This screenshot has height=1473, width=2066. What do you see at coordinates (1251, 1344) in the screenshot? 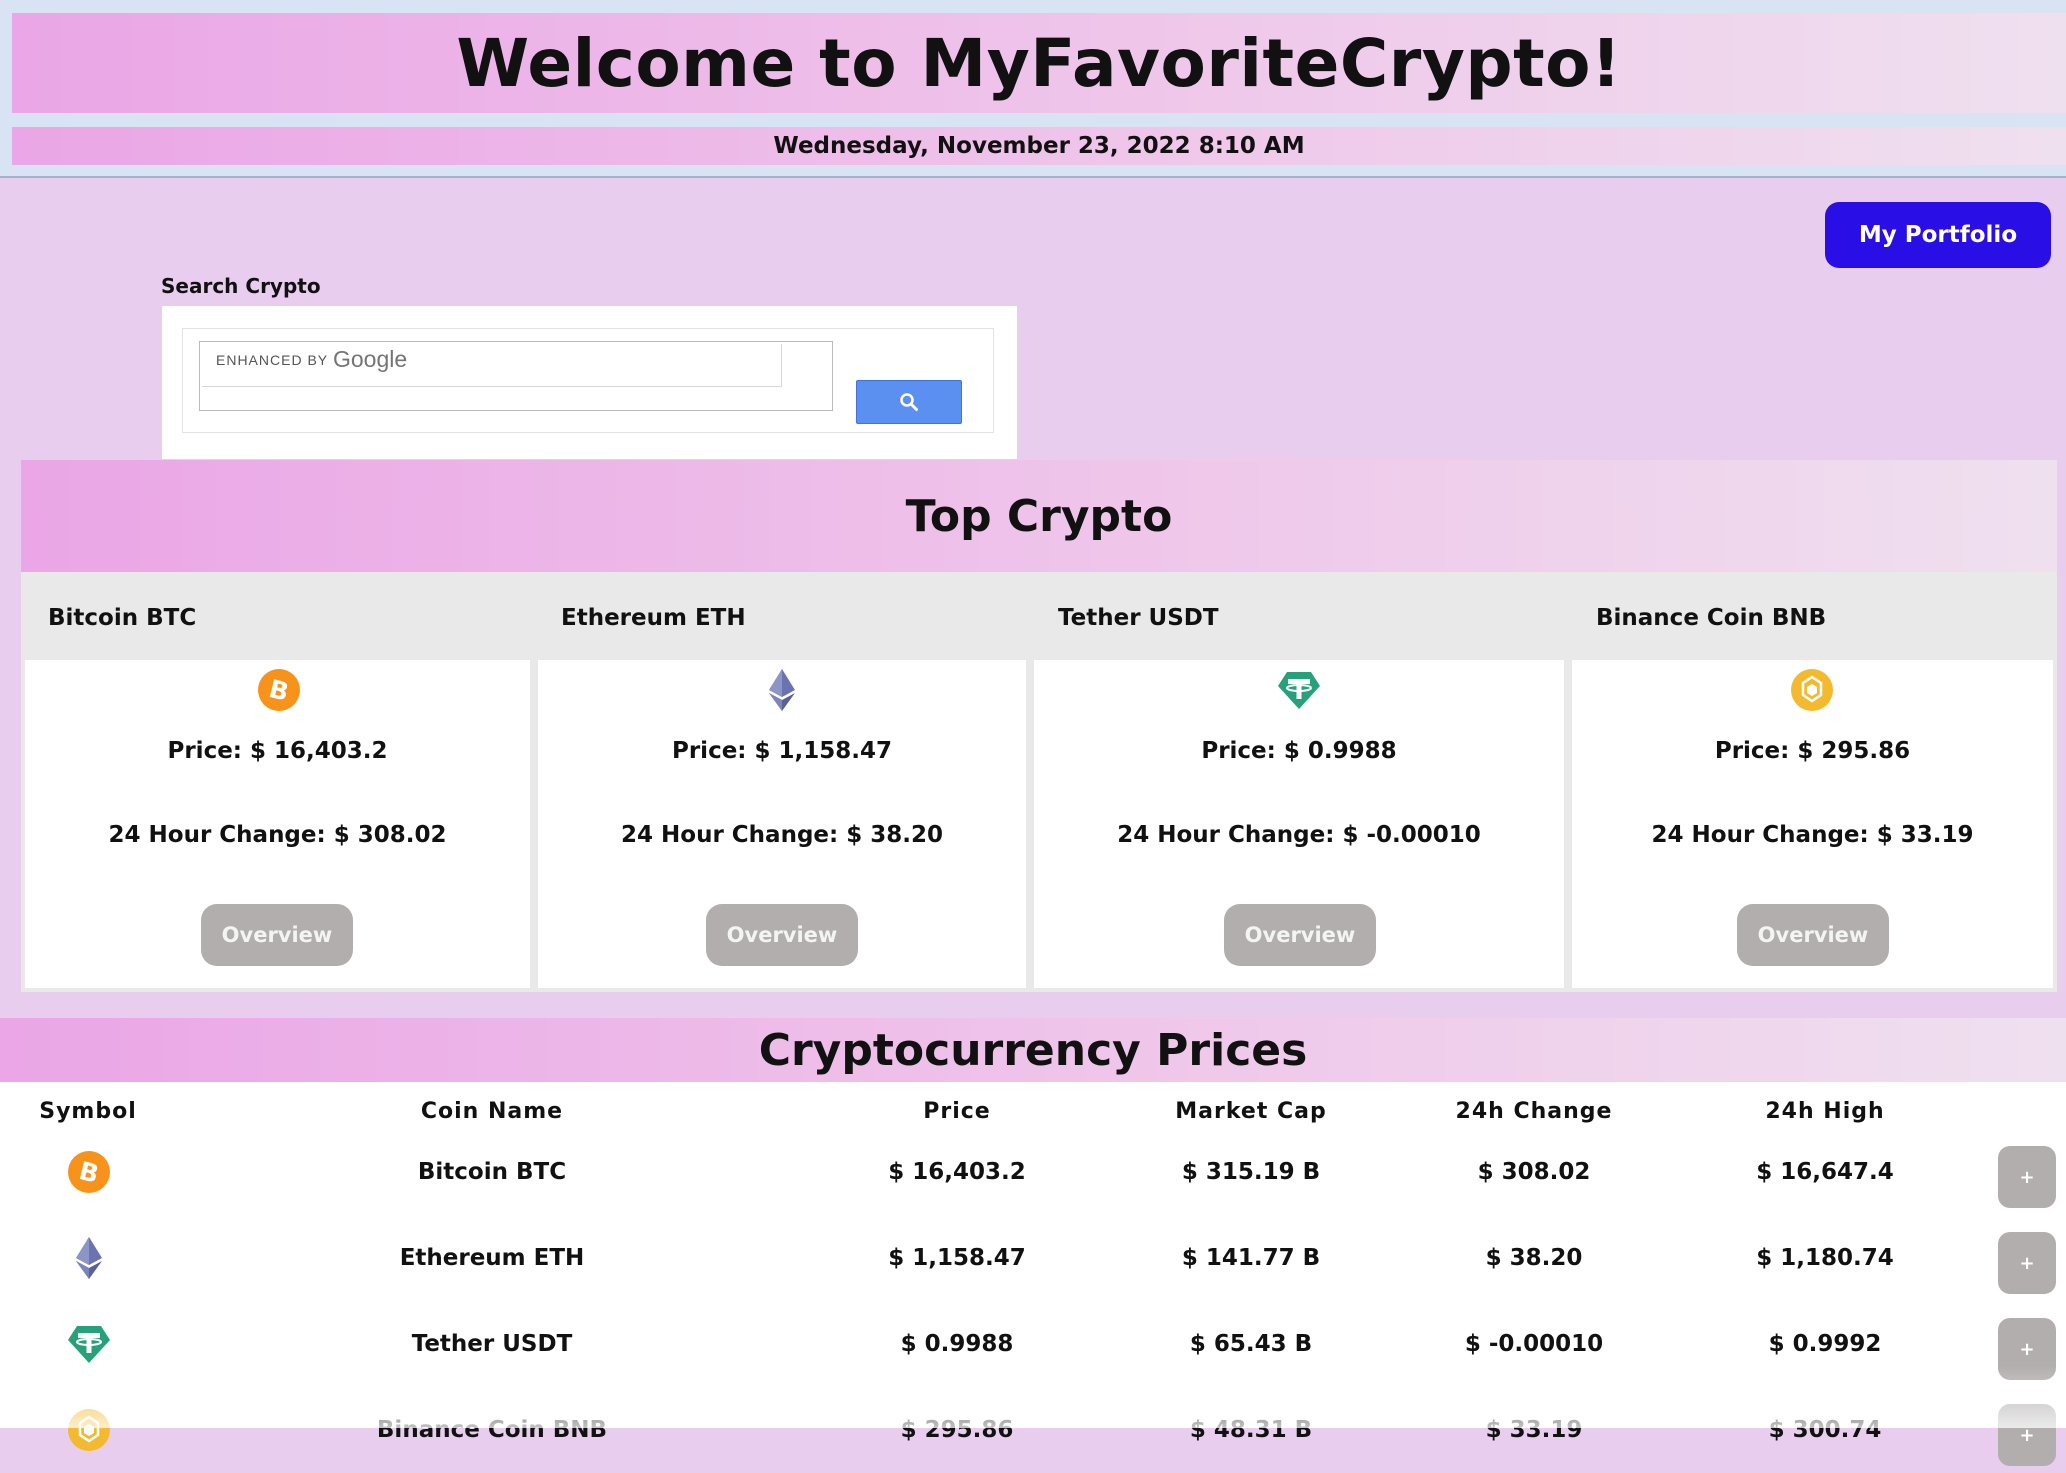
I see `market-cap-cell: $ 65.43 B` at bounding box center [1251, 1344].